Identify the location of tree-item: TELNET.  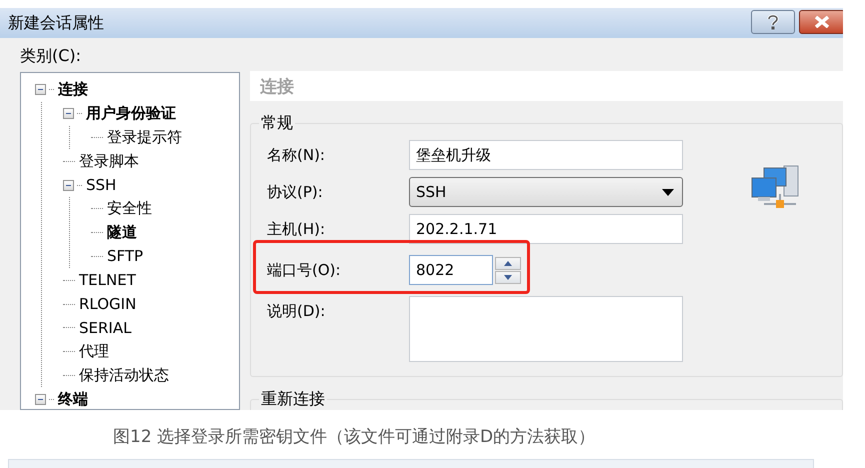
(107, 280).